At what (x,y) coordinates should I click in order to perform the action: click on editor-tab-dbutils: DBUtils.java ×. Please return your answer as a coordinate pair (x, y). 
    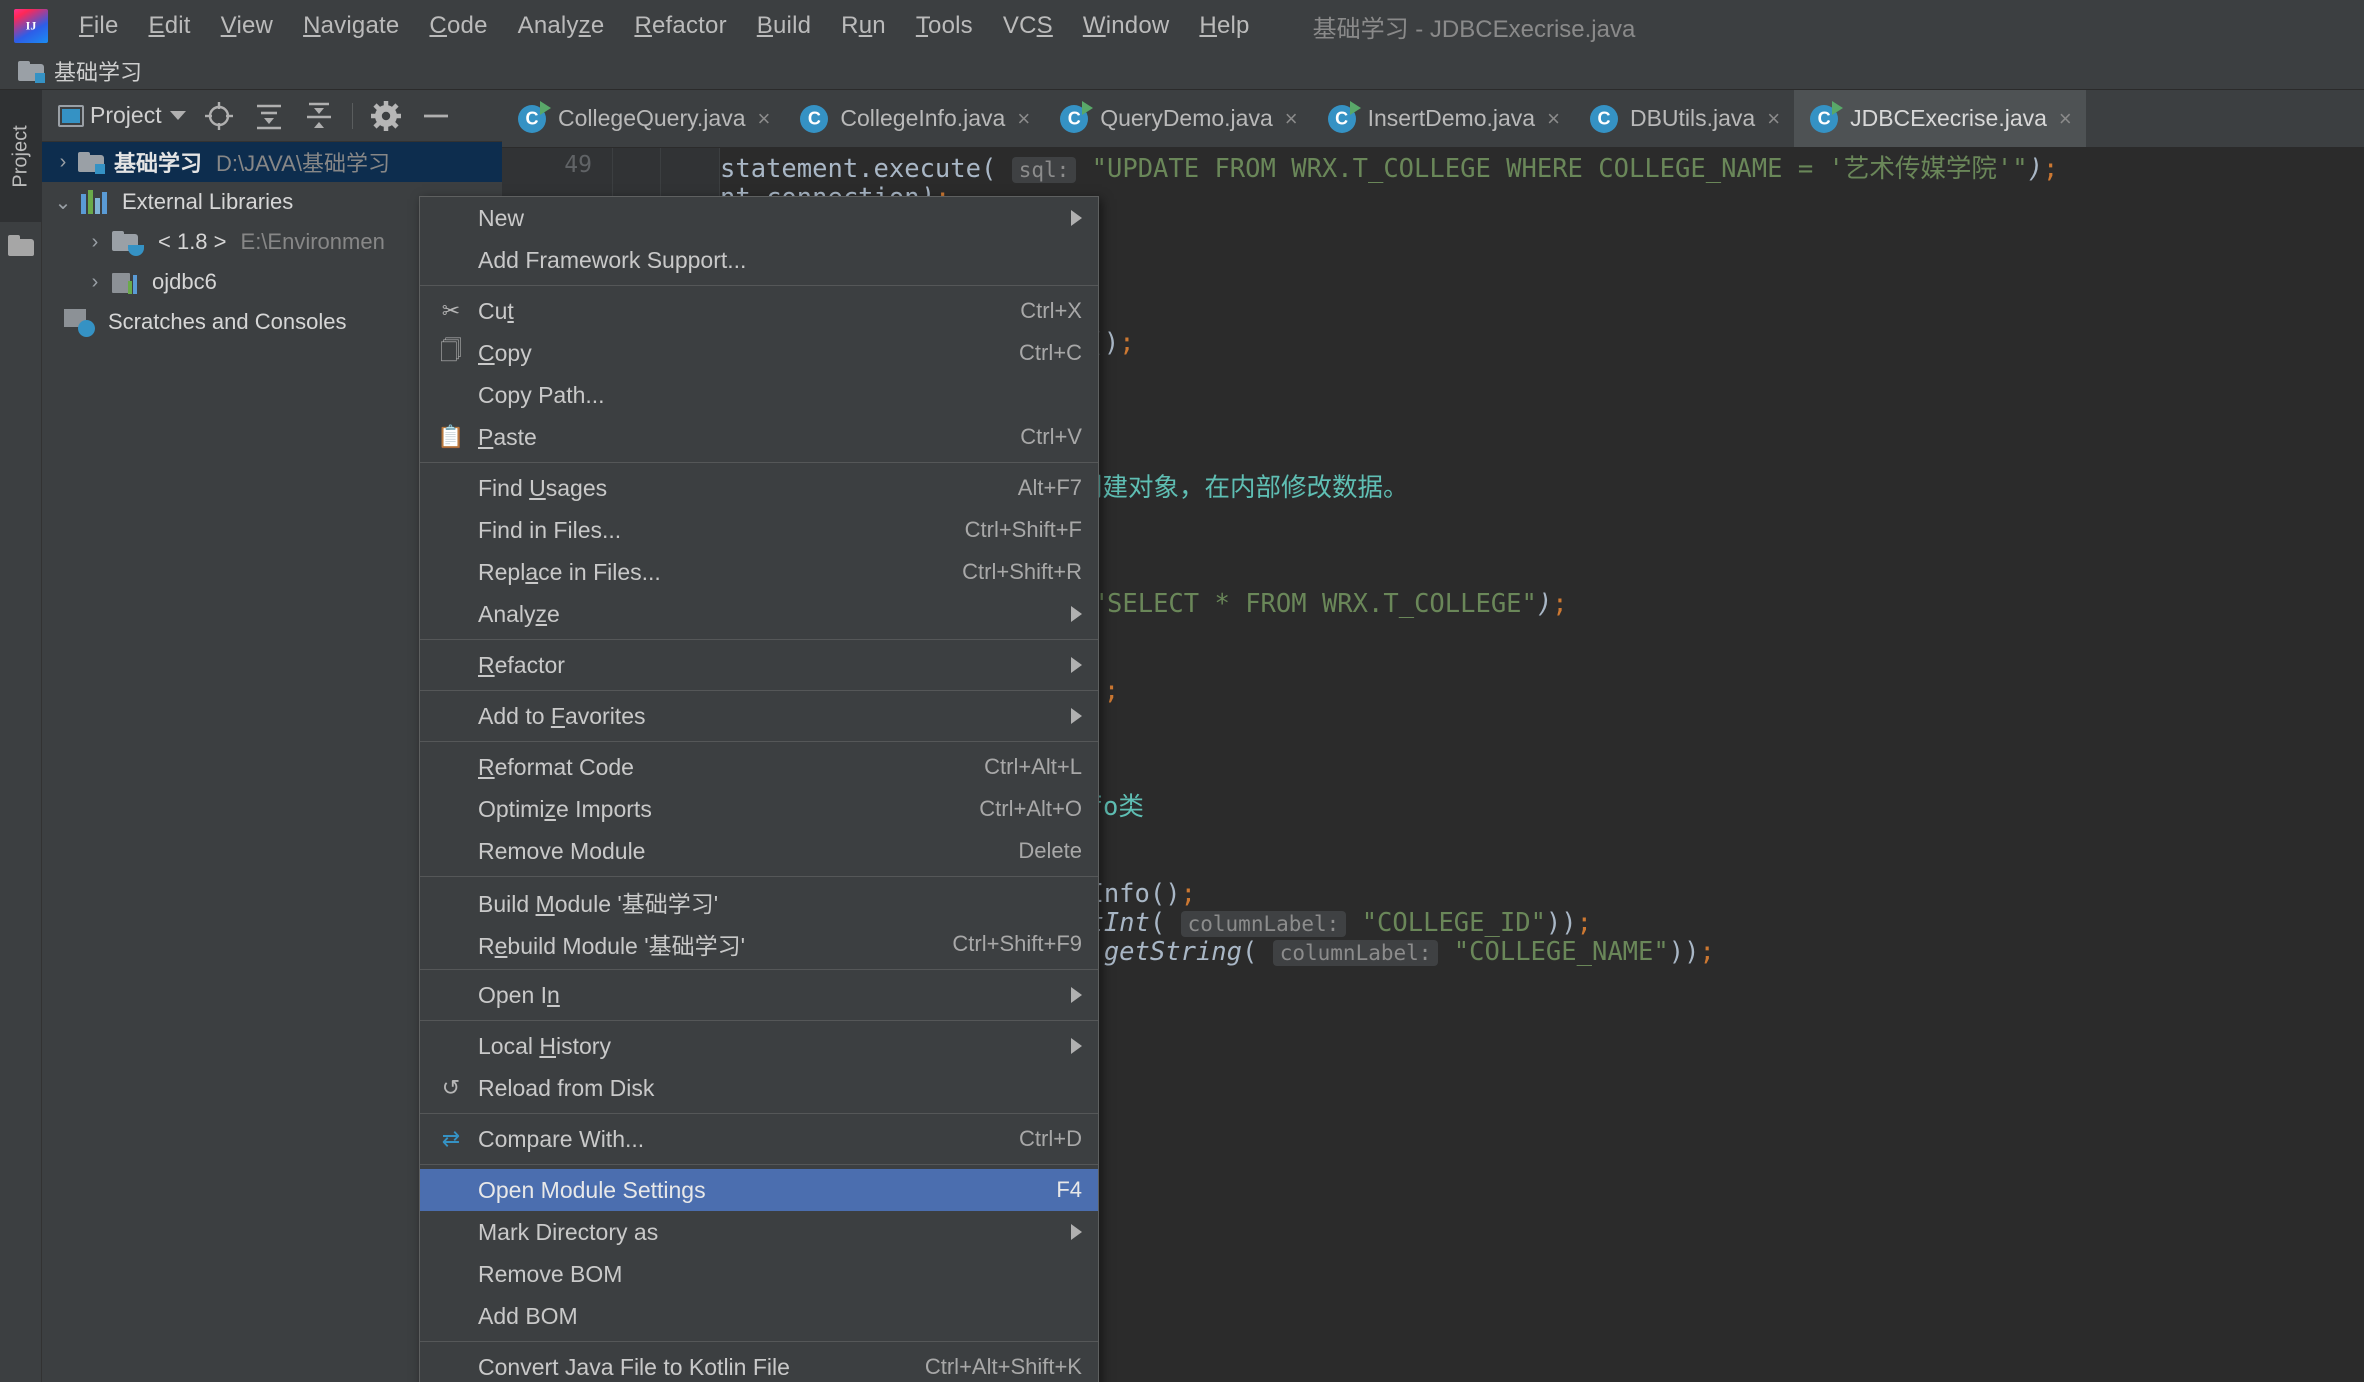
    Looking at the image, I should click on (1684, 118).